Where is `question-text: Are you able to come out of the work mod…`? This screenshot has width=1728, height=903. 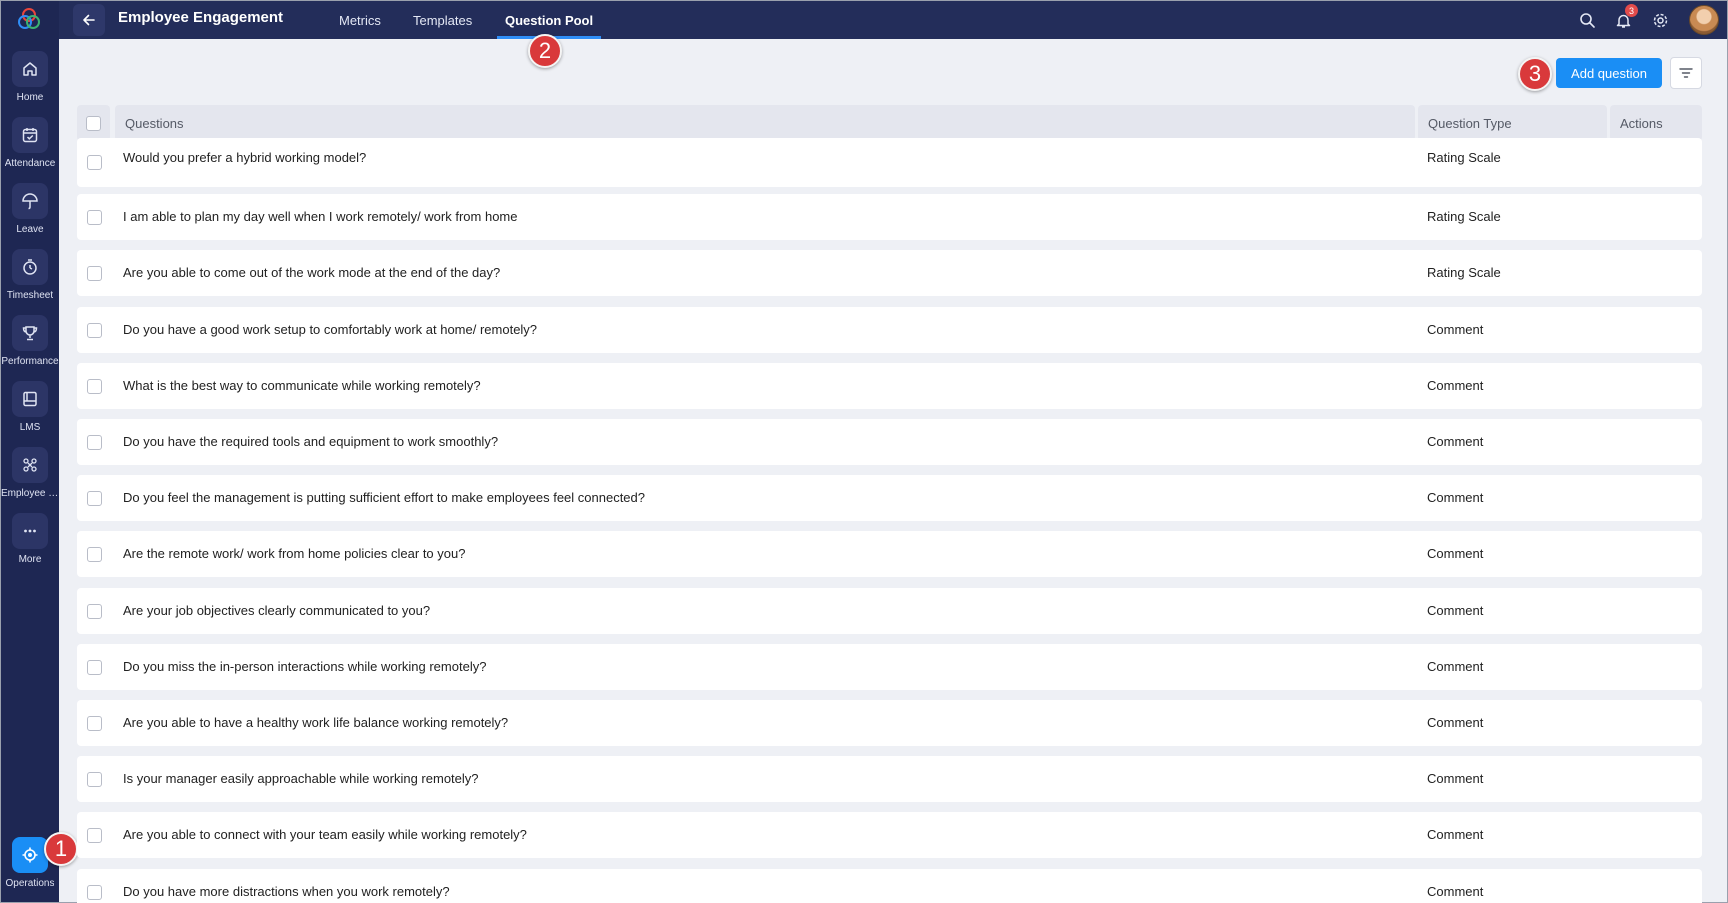
question-text: Are you able to come out of the work mod… is located at coordinates (311, 272).